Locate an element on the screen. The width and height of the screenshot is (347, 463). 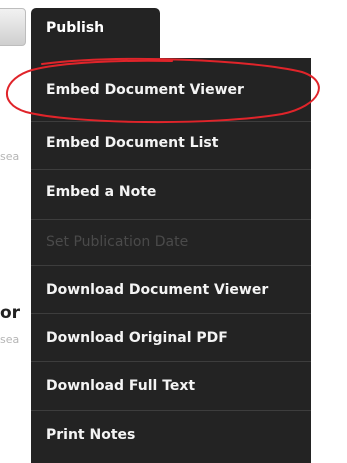
menu-item-label: Embed Document Viewer is located at coordinates (145, 90).